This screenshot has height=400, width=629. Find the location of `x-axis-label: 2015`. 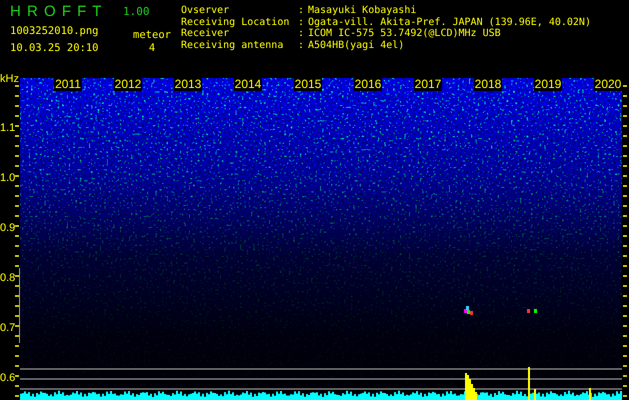

x-axis-label: 2015 is located at coordinates (308, 84).